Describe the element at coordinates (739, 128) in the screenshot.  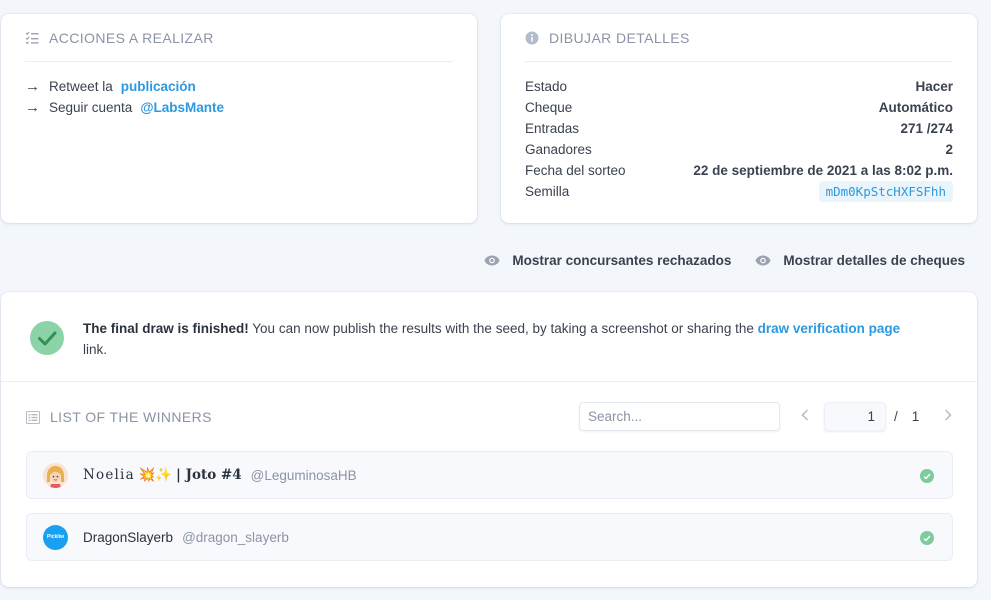
I see `detail-row-entries: Entradas 271 /274` at that location.